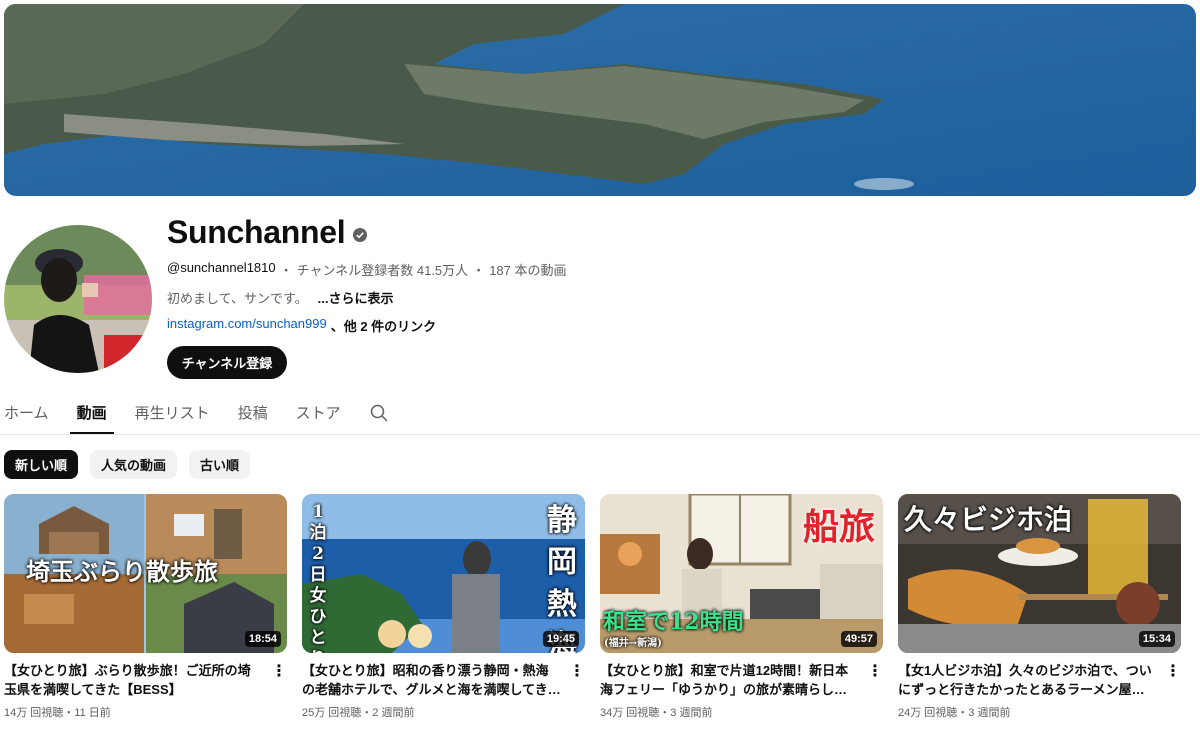  What do you see at coordinates (78, 299) in the screenshot?
I see `channel-avatar` at bounding box center [78, 299].